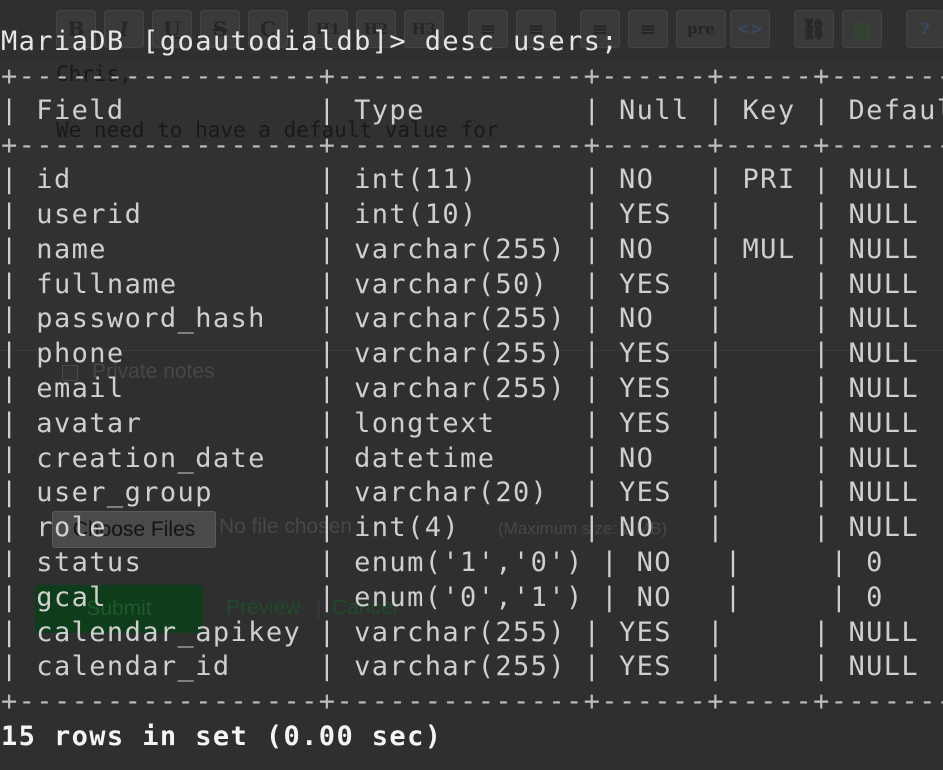 This screenshot has height=770, width=943. I want to click on table-row: | fullname | varchar(50) | YES | | NULL, so click(460, 284).